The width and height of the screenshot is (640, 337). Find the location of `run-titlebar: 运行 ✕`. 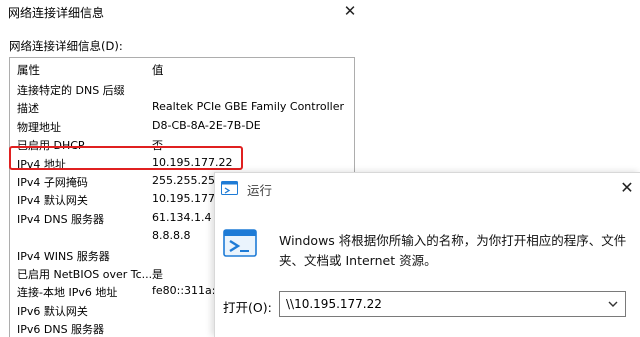

run-titlebar: 运行 ✕ is located at coordinates (427, 188).